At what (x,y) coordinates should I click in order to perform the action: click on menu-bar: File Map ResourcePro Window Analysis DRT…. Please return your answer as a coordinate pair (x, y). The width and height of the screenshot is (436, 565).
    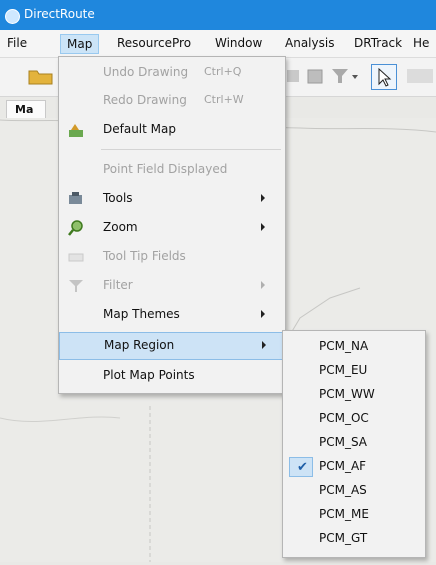
    Looking at the image, I should click on (218, 44).